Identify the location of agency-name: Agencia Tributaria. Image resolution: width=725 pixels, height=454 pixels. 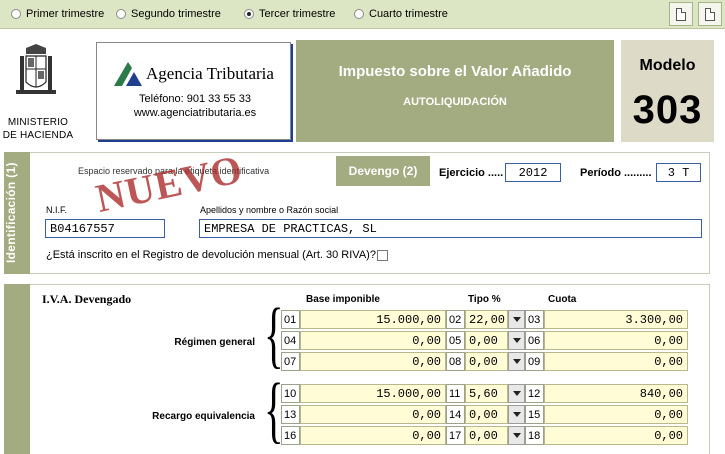
(210, 73).